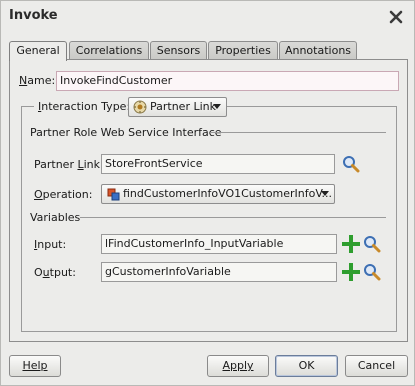 The height and width of the screenshot is (386, 415). What do you see at coordinates (306, 366) in the screenshot?
I see `ok-button: OK` at bounding box center [306, 366].